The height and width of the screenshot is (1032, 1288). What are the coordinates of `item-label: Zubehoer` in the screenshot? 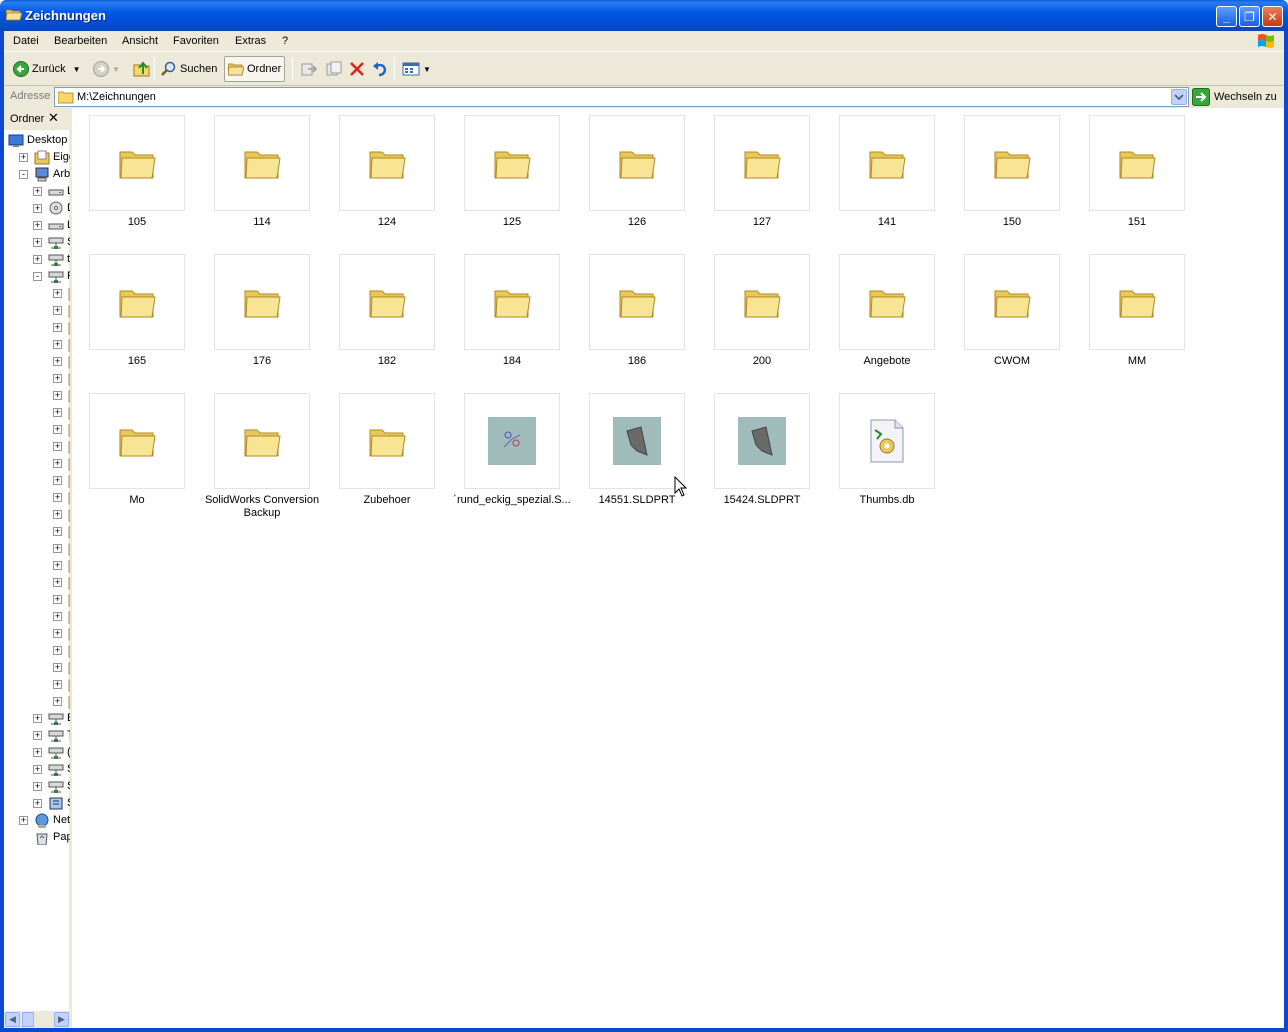 It's located at (387, 500).